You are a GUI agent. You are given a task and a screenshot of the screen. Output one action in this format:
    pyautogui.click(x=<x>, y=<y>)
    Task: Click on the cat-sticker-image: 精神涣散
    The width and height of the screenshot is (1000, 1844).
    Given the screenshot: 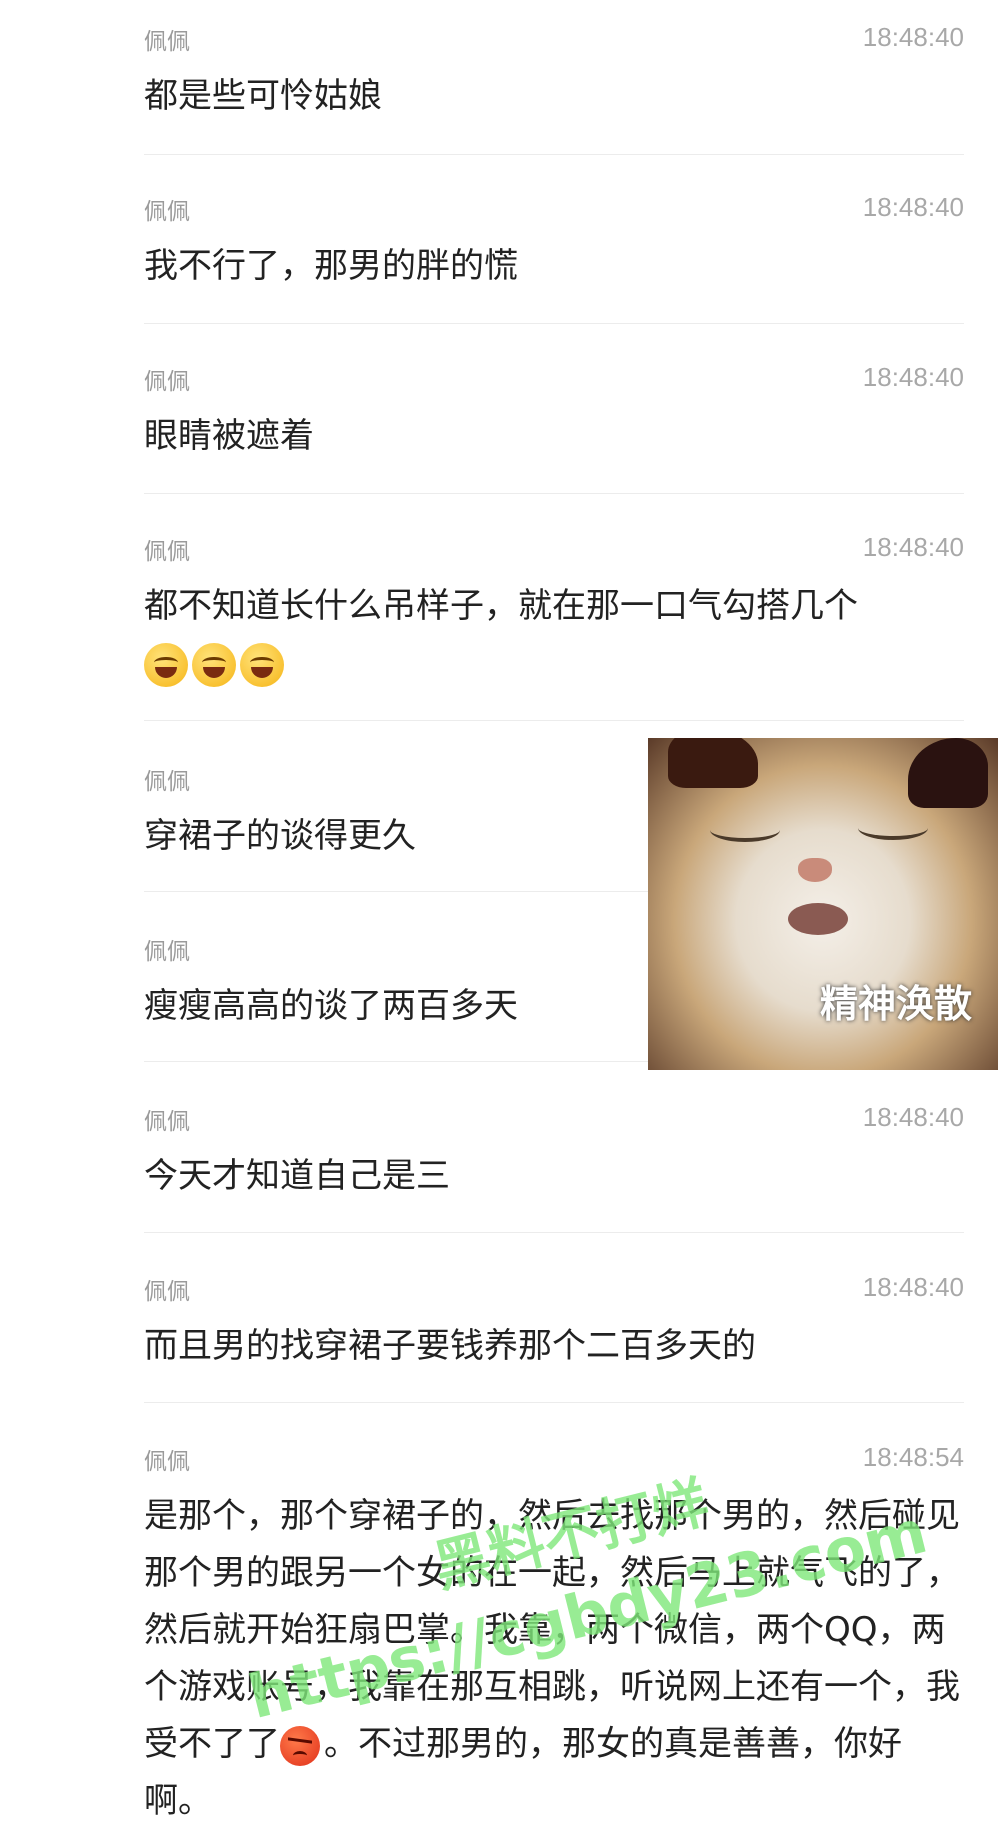 What is the action you would take?
    pyautogui.click(x=823, y=904)
    